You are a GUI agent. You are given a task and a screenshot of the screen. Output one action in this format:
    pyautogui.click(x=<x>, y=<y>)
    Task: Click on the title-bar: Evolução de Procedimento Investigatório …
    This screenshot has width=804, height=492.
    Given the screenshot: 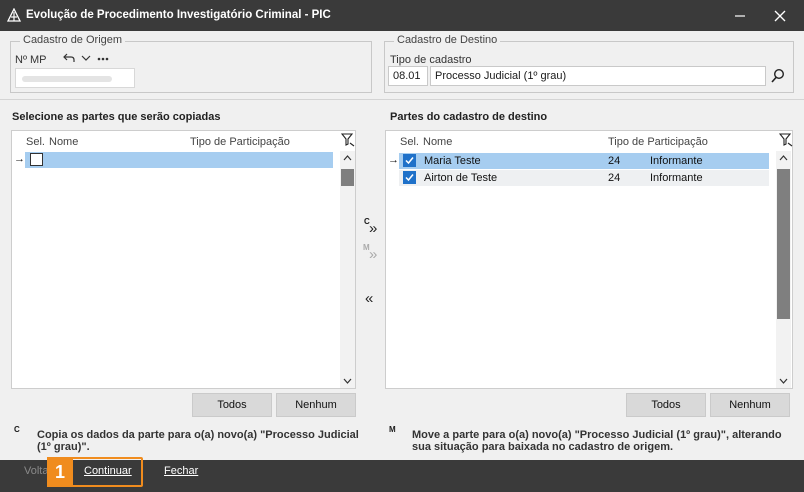 What is the action you would take?
    pyautogui.click(x=402, y=15)
    